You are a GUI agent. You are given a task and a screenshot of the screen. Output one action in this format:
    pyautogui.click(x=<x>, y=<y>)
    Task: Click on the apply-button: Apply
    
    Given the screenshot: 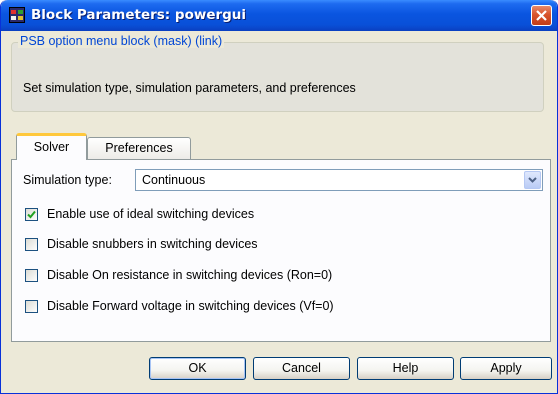 What is the action you would take?
    pyautogui.click(x=506, y=368)
    